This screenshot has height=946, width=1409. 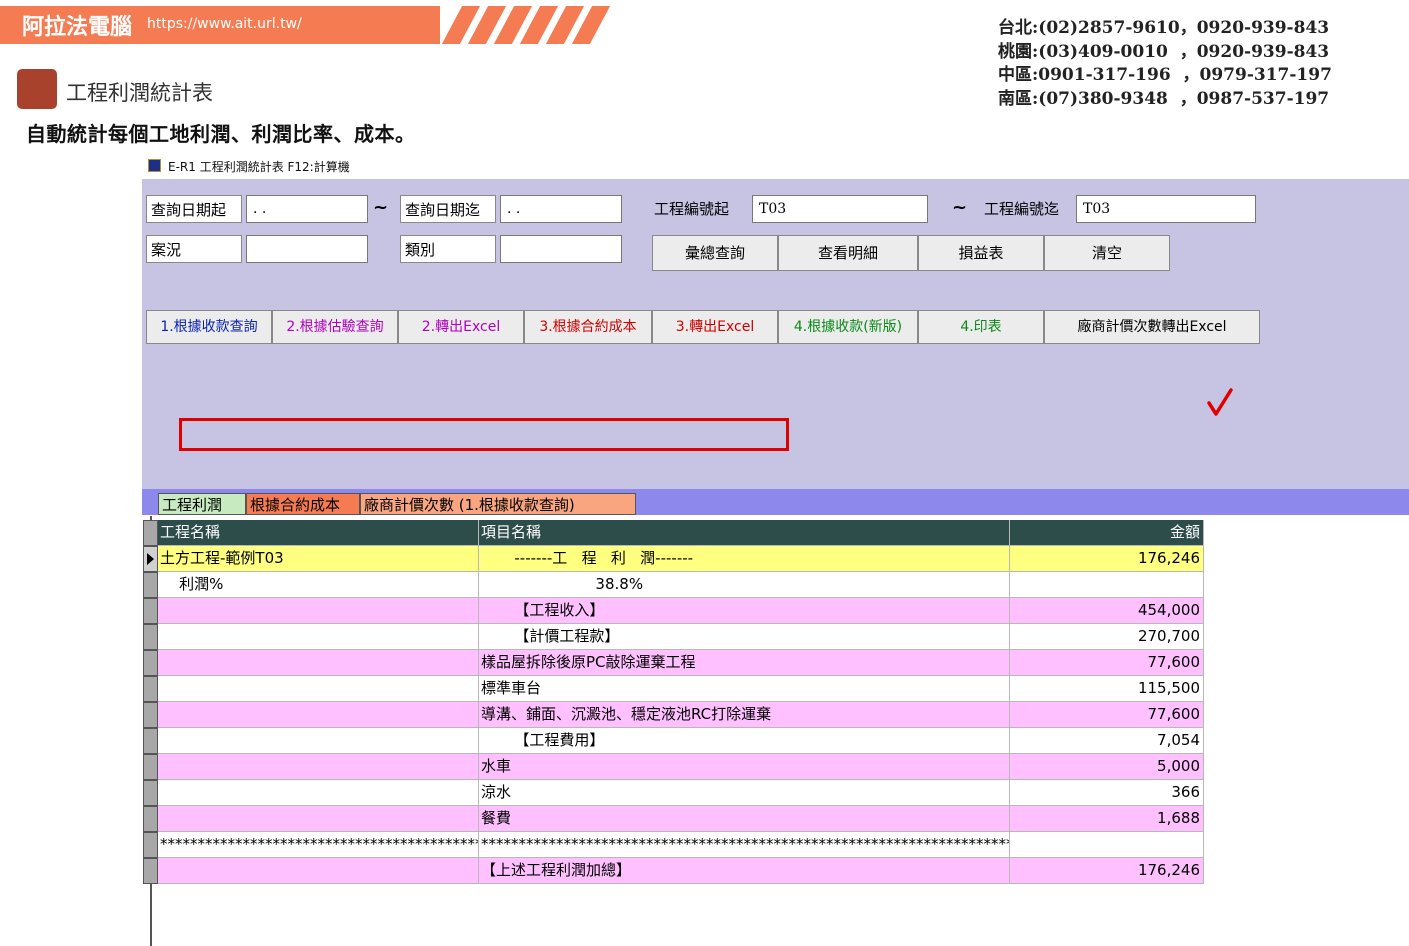 I want to click on tab-contract-cost: 根據合約成本, so click(x=303, y=504).